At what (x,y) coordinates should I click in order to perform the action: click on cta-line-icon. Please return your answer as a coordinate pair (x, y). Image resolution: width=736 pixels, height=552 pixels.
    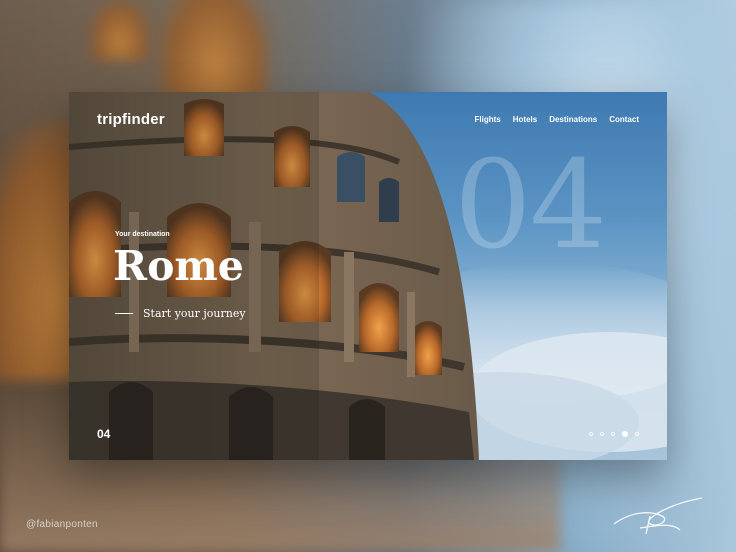
    Looking at the image, I should click on (124, 313).